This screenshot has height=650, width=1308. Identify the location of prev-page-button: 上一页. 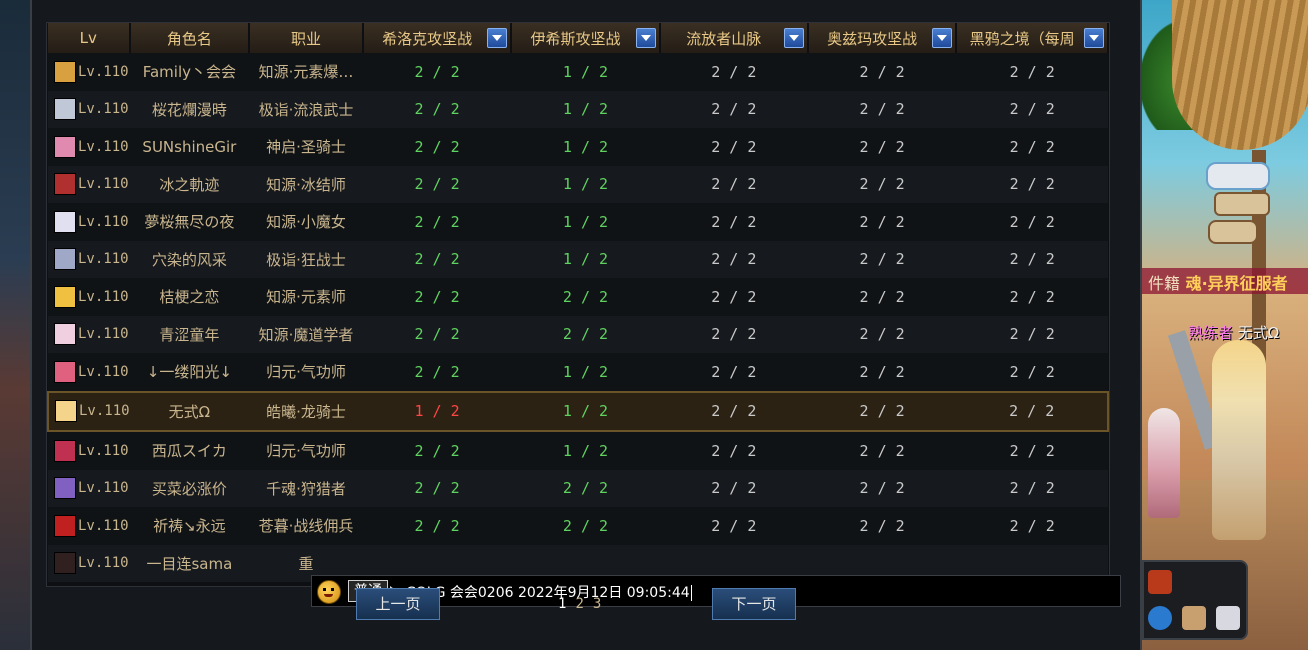
(398, 604).